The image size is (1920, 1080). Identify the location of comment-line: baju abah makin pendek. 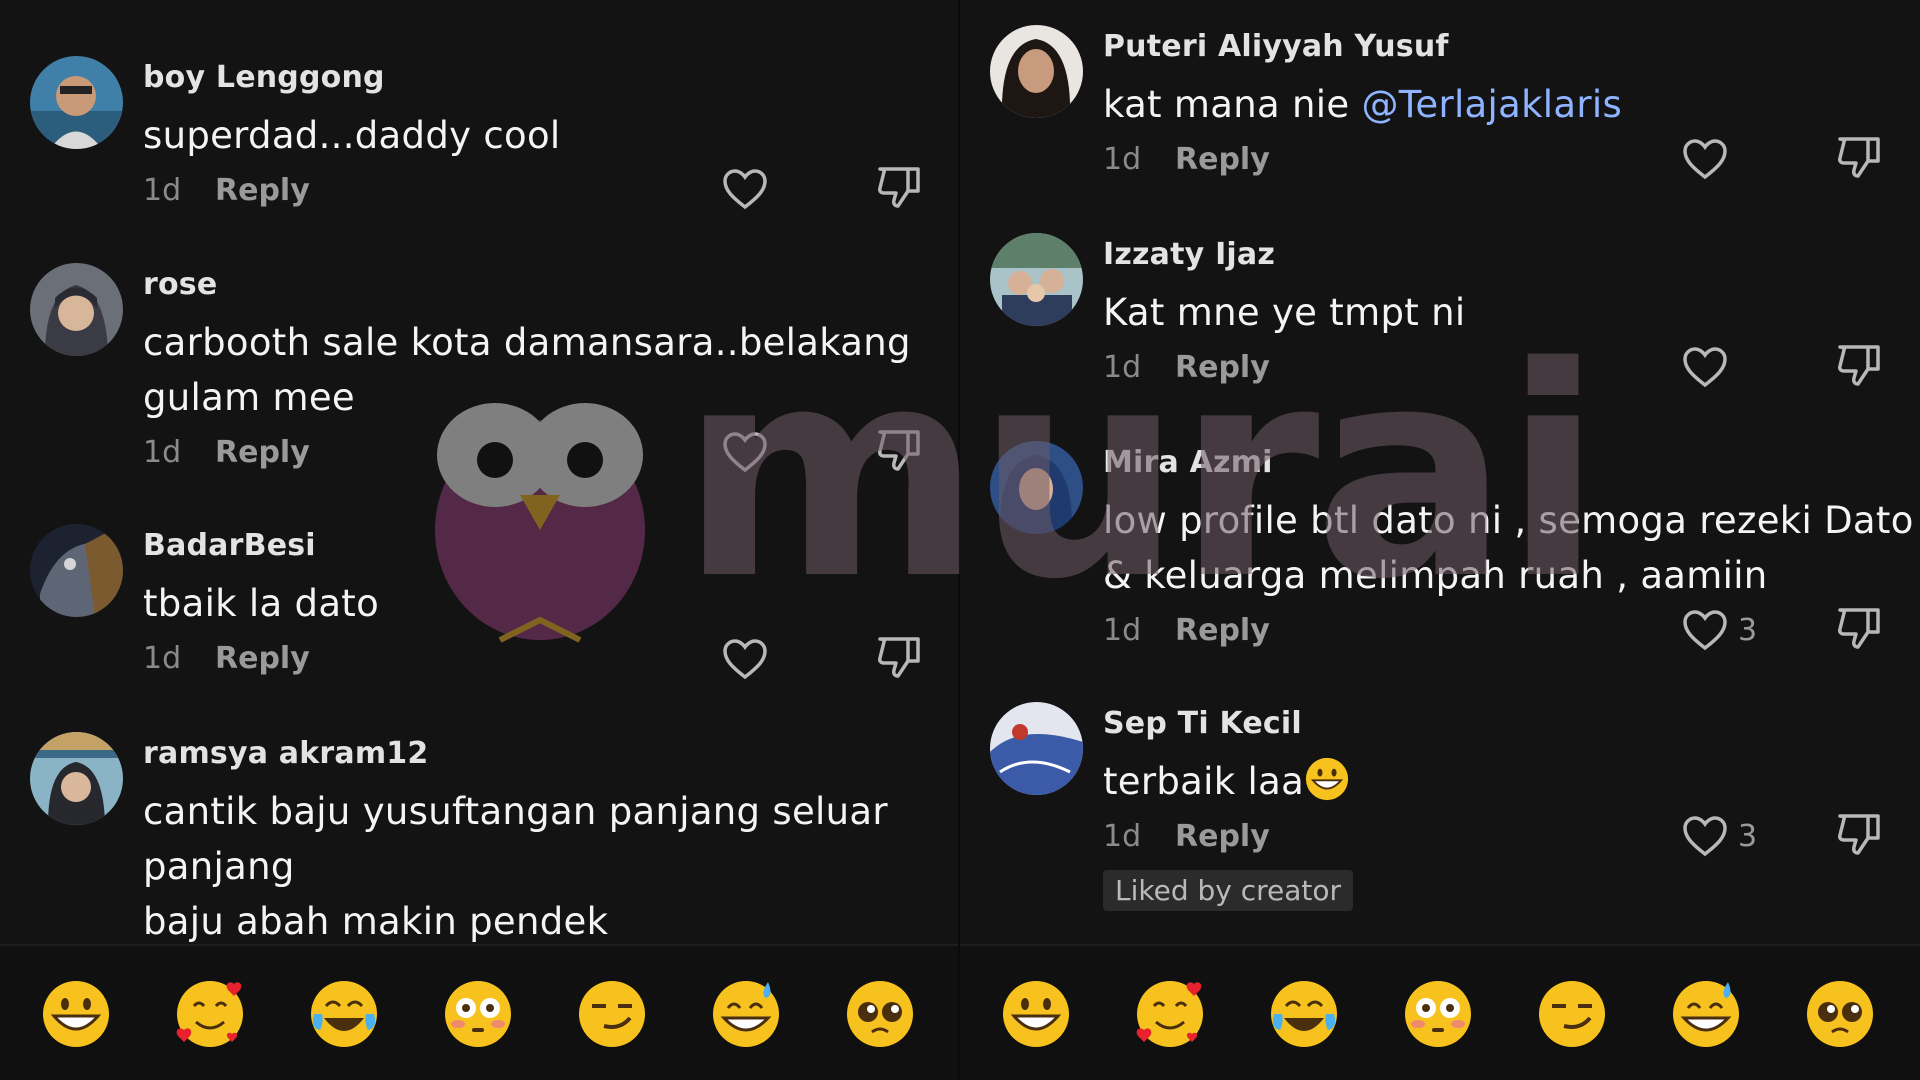
(376, 921).